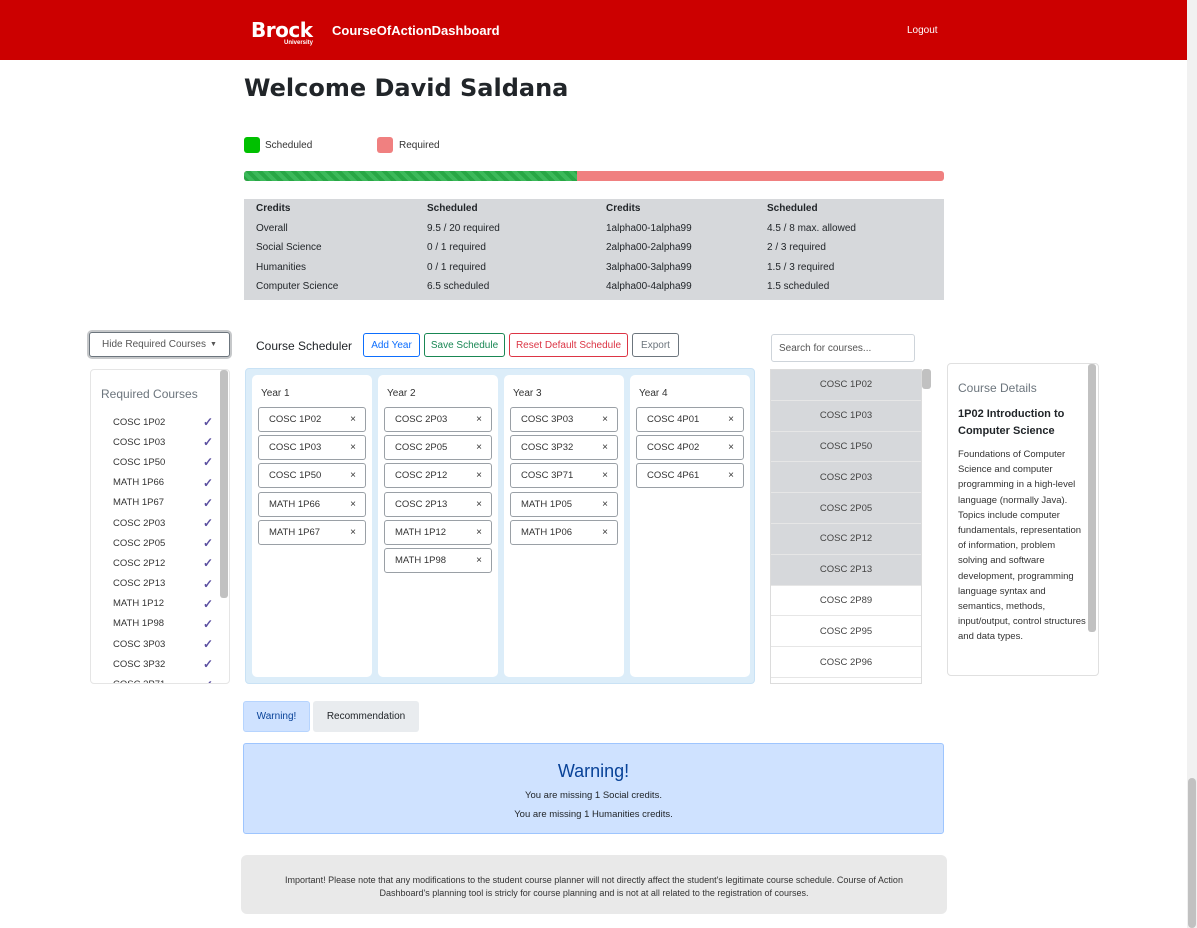  What do you see at coordinates (282, 30) in the screenshot?
I see `brock-logo: Brock` at bounding box center [282, 30].